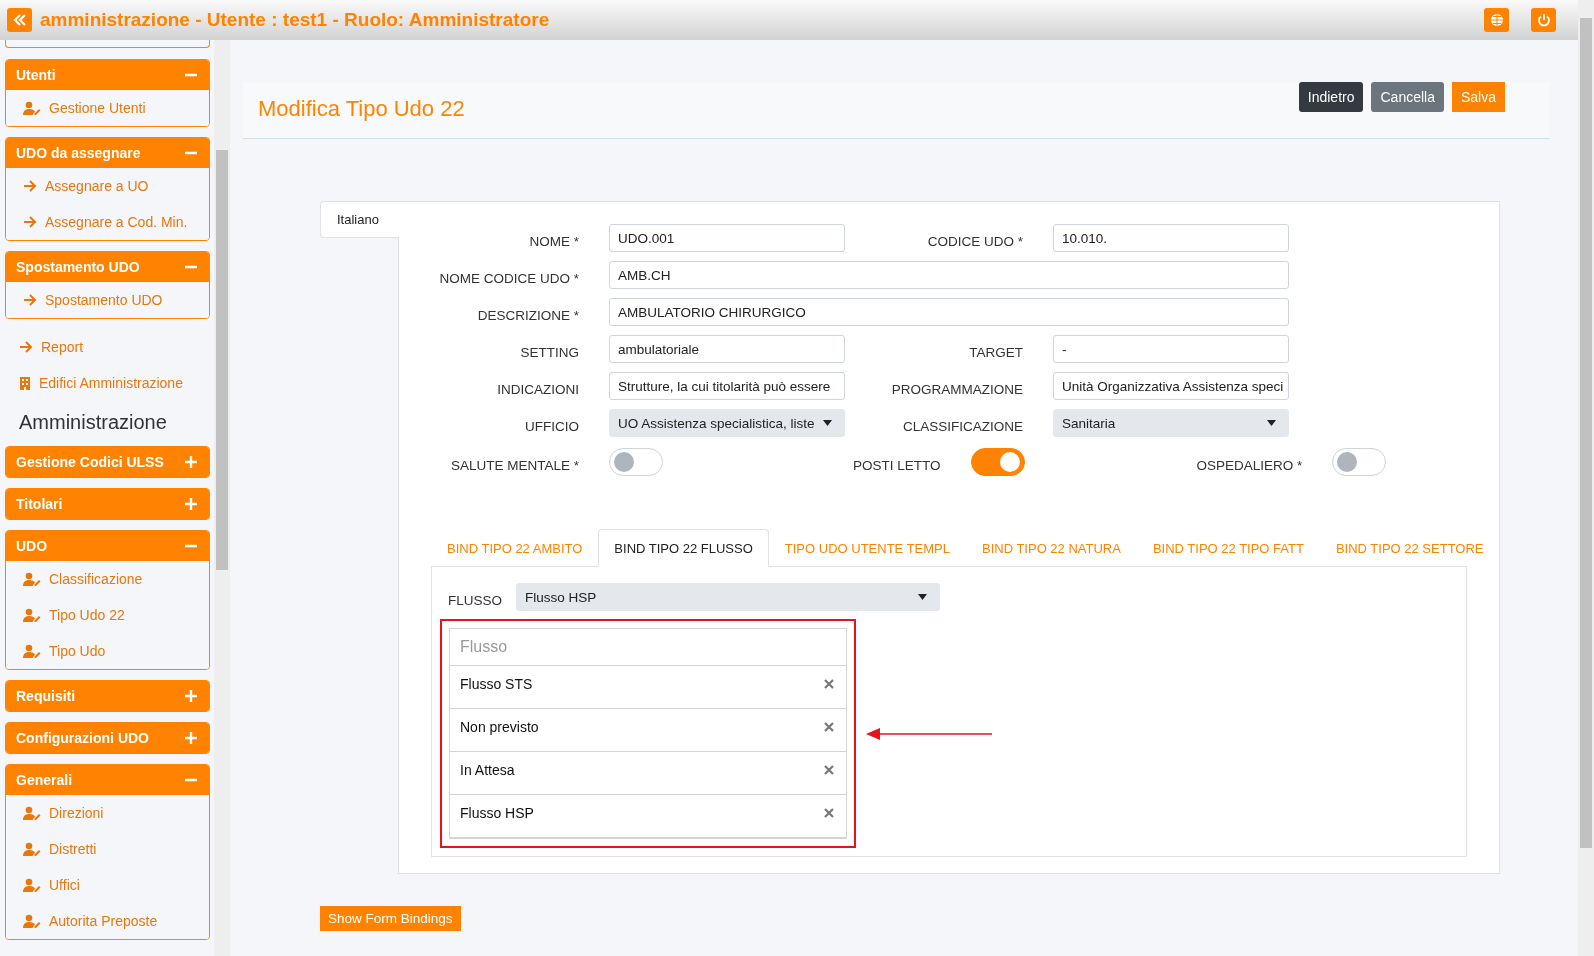 The height and width of the screenshot is (956, 1594). Describe the element at coordinates (1171, 349) in the screenshot. I see `text-field: -` at that location.